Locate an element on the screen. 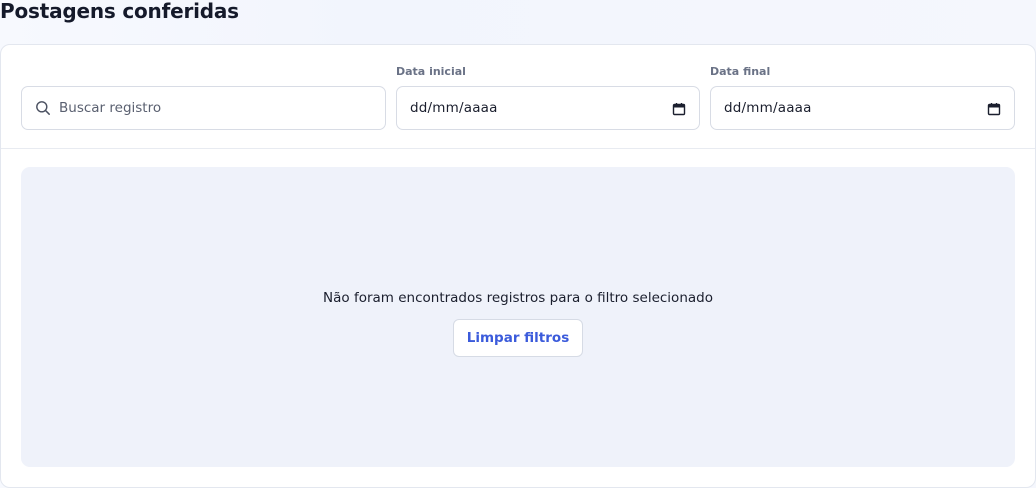 The image size is (1036, 488). search-icon is located at coordinates (43, 108).